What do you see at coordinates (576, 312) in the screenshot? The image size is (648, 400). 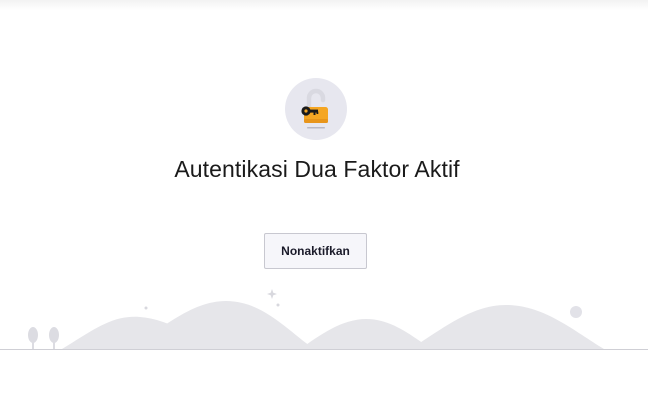 I see `moon-icon` at bounding box center [576, 312].